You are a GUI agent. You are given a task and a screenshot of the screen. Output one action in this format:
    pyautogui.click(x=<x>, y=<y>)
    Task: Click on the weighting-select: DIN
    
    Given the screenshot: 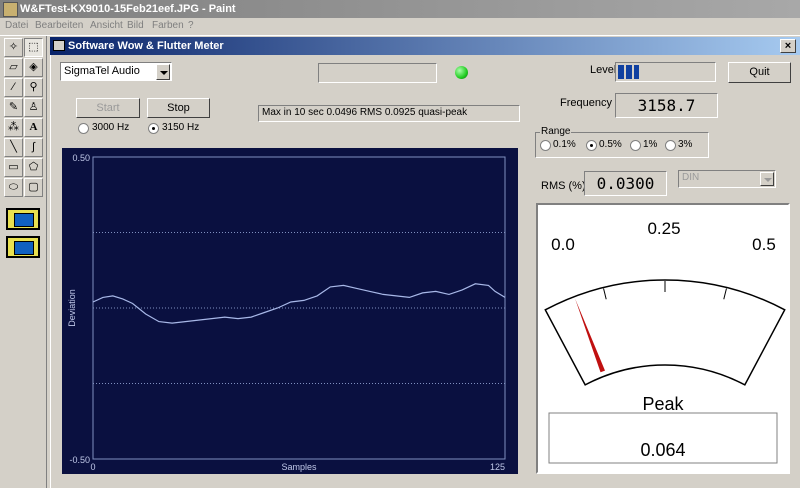 What is the action you would take?
    pyautogui.click(x=727, y=179)
    